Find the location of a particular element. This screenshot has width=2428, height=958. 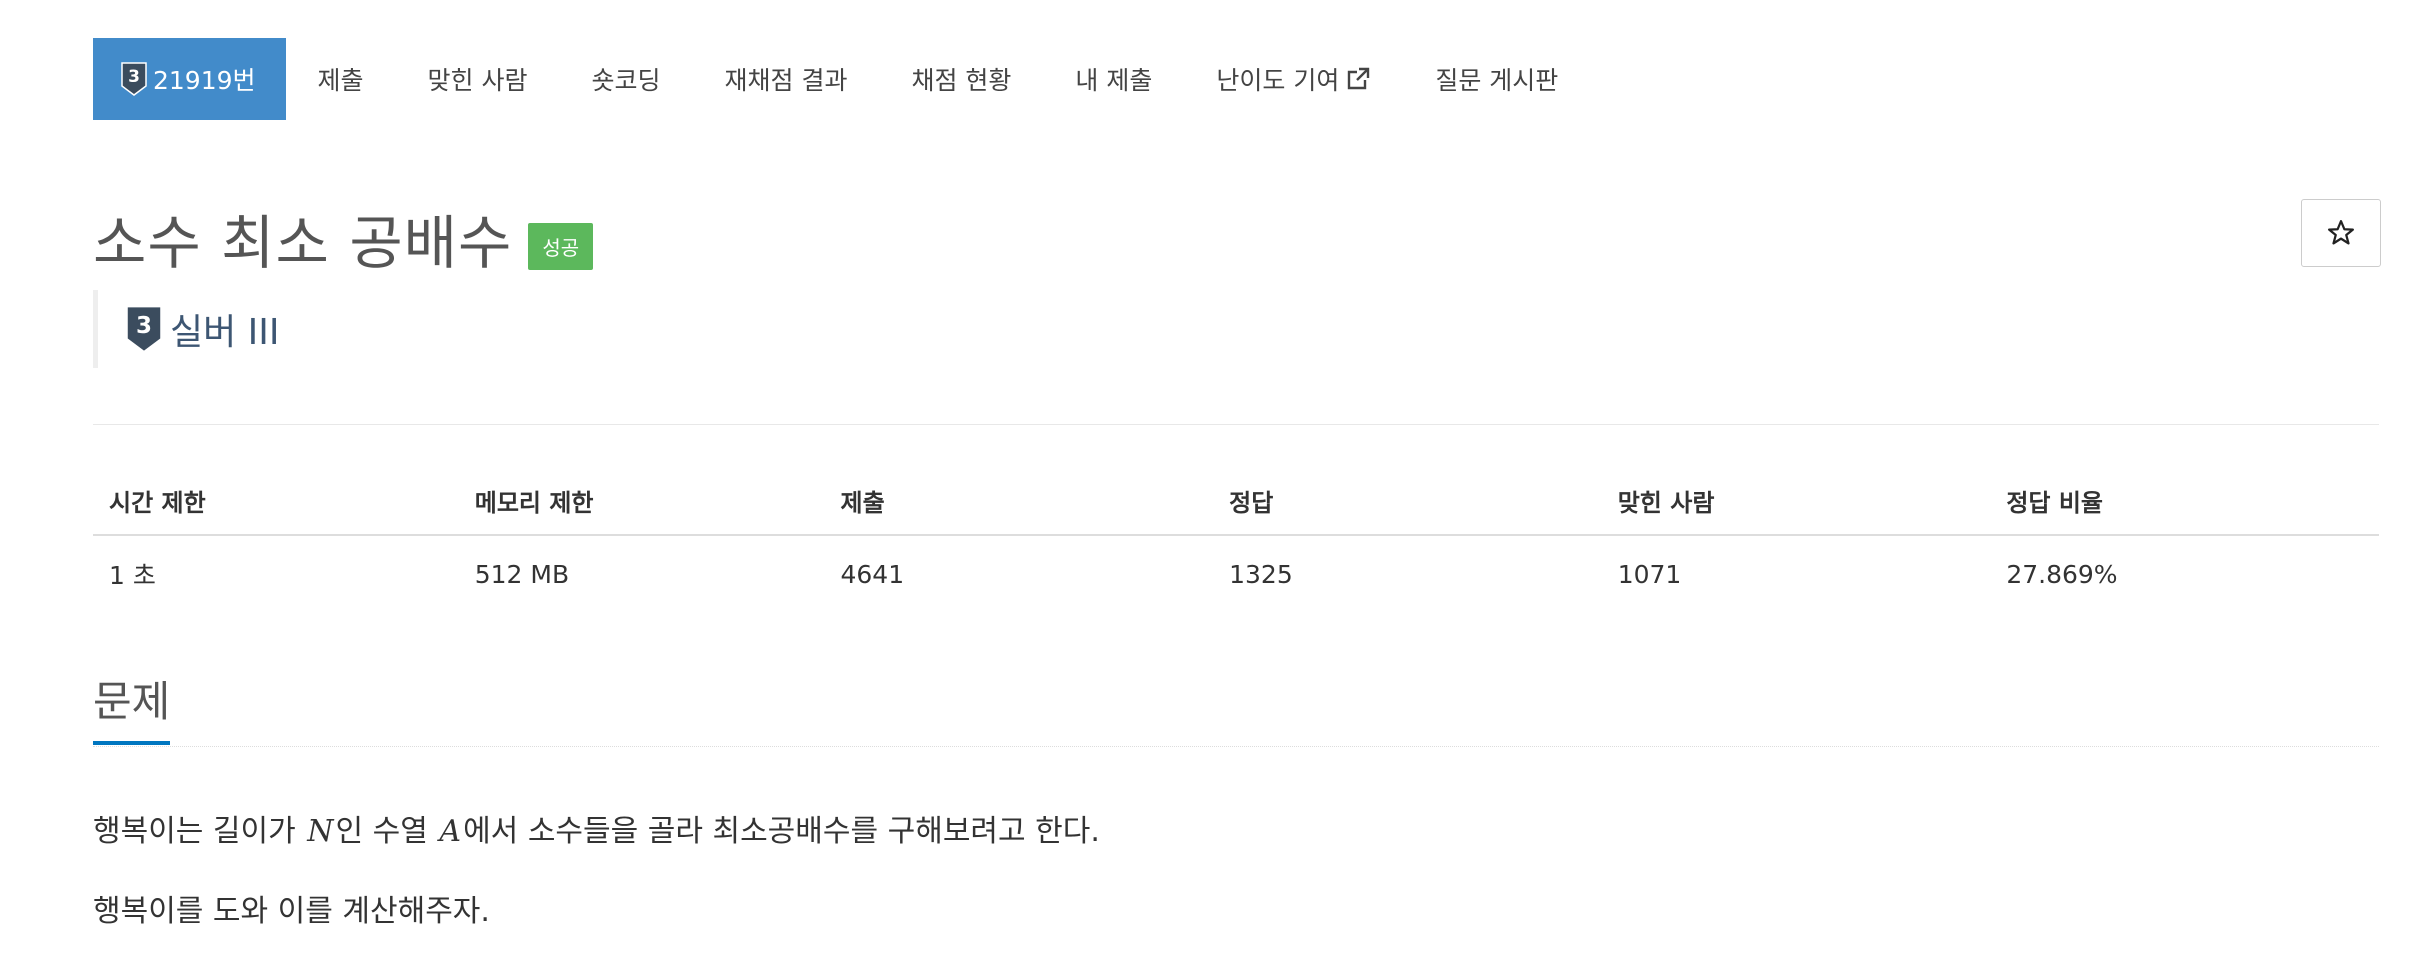

description-text: 인 수열 is located at coordinates (386, 831).